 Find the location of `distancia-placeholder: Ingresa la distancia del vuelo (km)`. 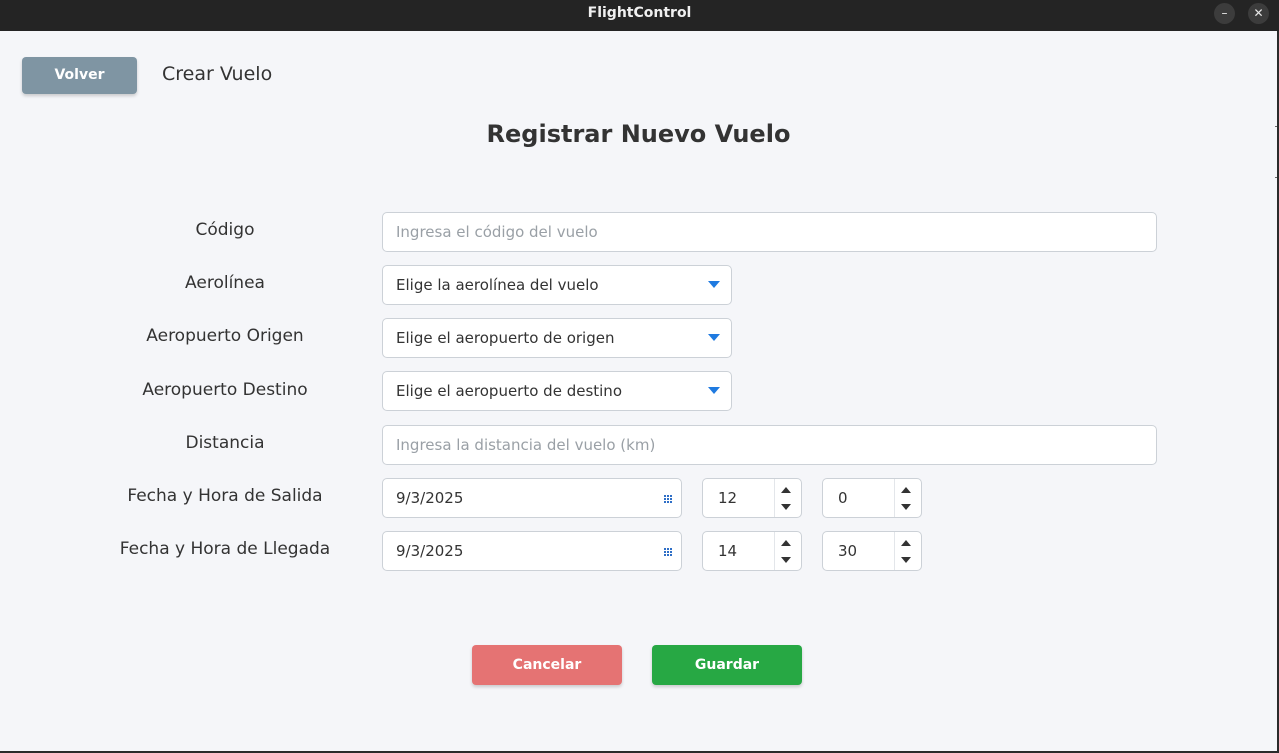

distancia-placeholder: Ingresa la distancia del vuelo (km) is located at coordinates (526, 445).